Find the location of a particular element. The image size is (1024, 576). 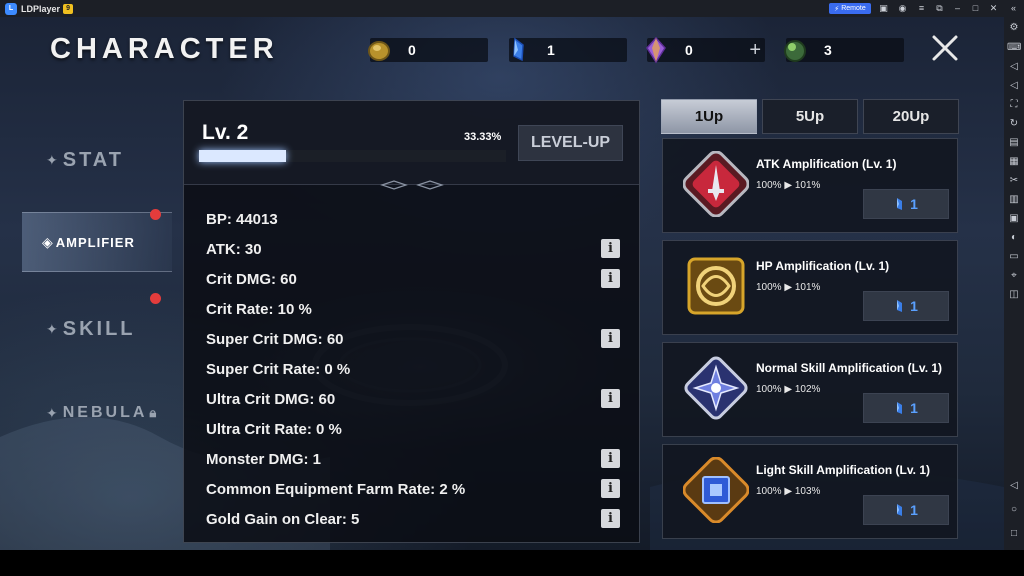

apk-install-icon: ▣ is located at coordinates (1014, 219).